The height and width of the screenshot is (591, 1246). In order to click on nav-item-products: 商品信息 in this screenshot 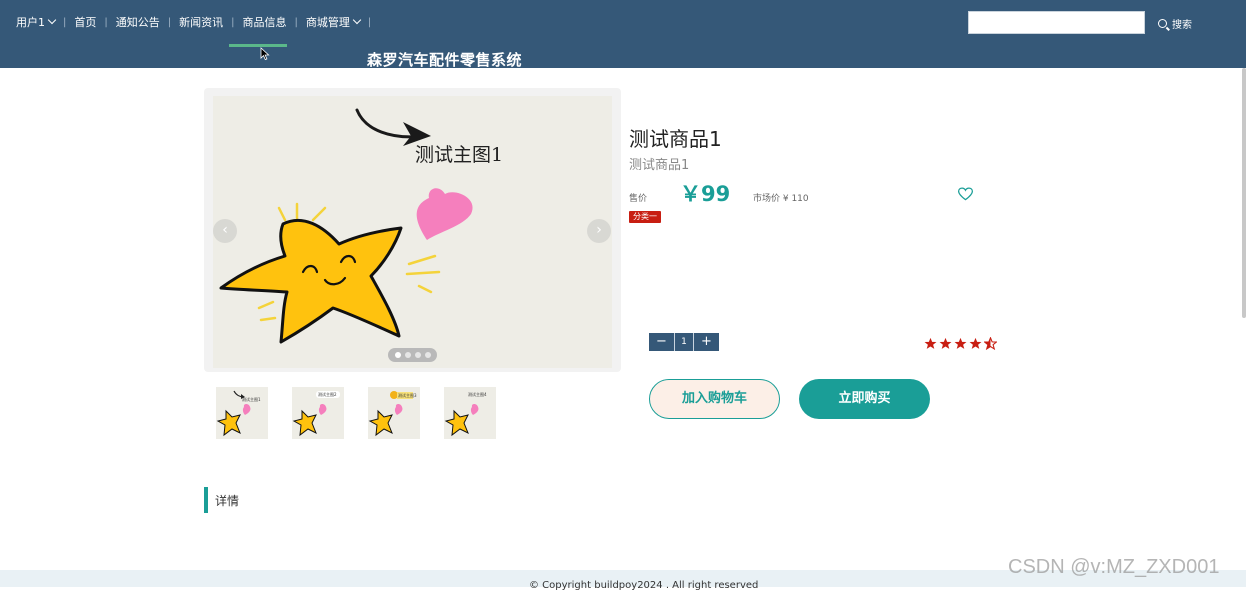, I will do `click(265, 22)`.